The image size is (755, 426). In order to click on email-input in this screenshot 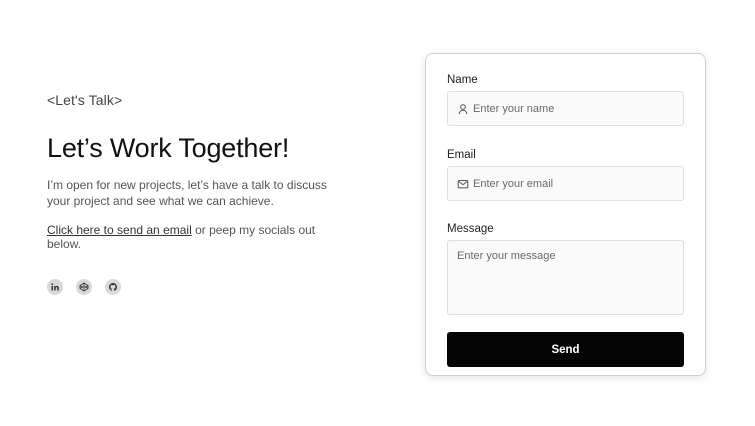, I will do `click(573, 183)`.